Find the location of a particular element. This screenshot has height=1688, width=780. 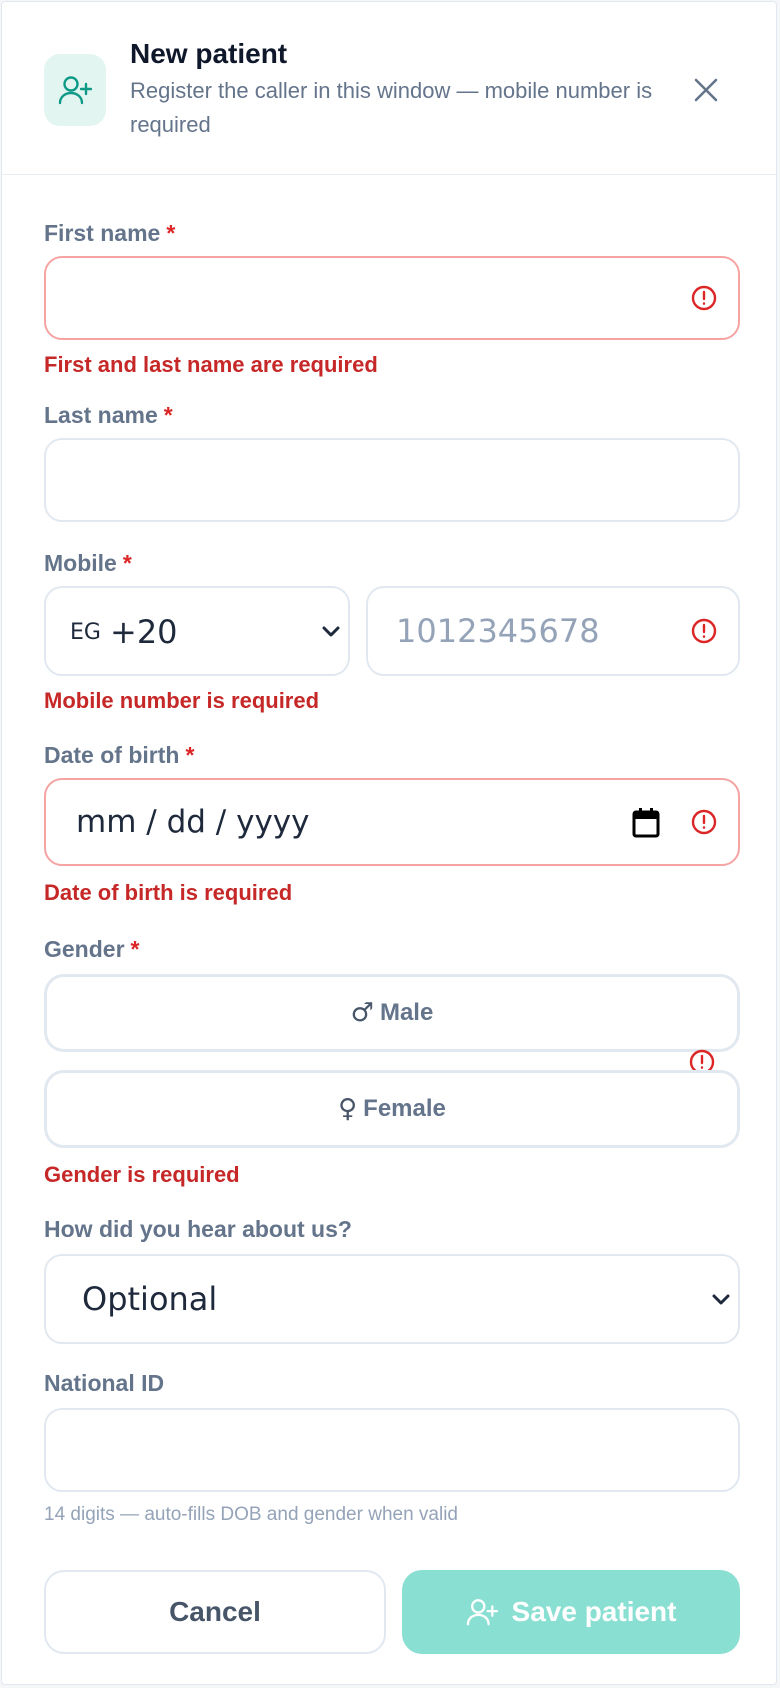

male-icon: ♂ is located at coordinates (362, 1013).